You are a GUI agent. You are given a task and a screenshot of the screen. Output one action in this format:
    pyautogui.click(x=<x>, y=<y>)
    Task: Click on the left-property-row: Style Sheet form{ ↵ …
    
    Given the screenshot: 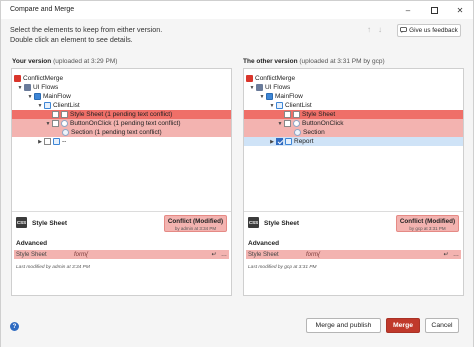 What is the action you would take?
    pyautogui.click(x=121, y=254)
    